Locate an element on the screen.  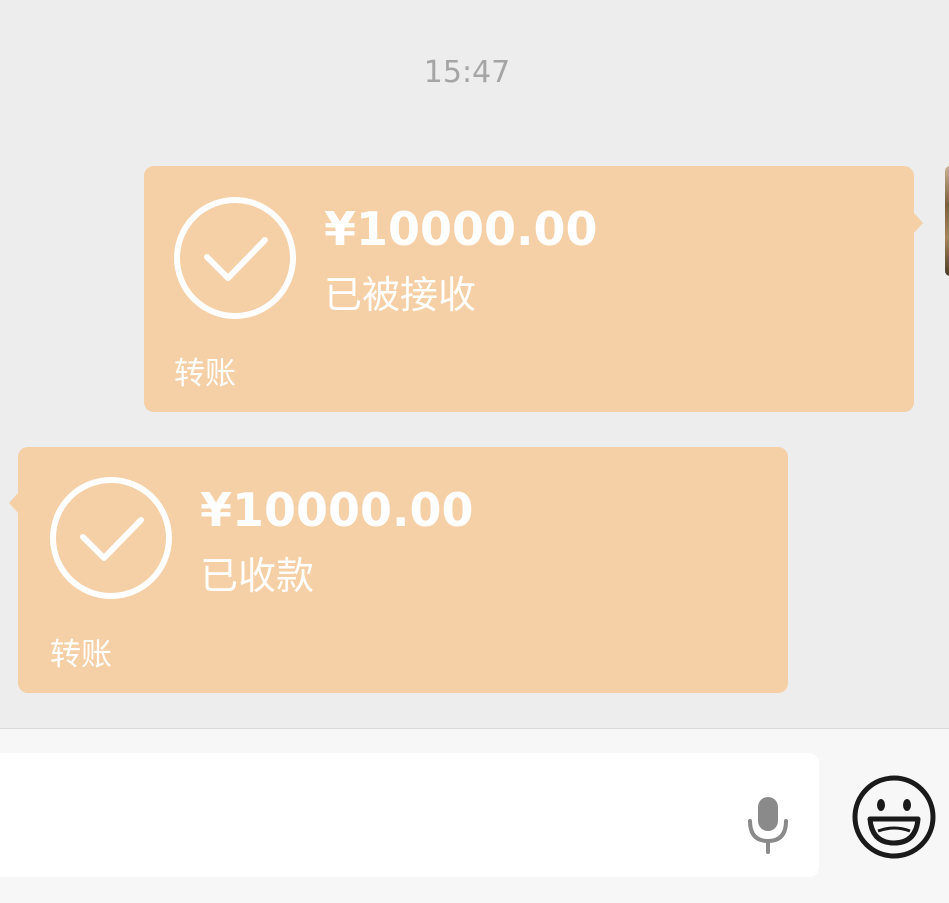
transfer-status: 已收款 is located at coordinates (257, 576).